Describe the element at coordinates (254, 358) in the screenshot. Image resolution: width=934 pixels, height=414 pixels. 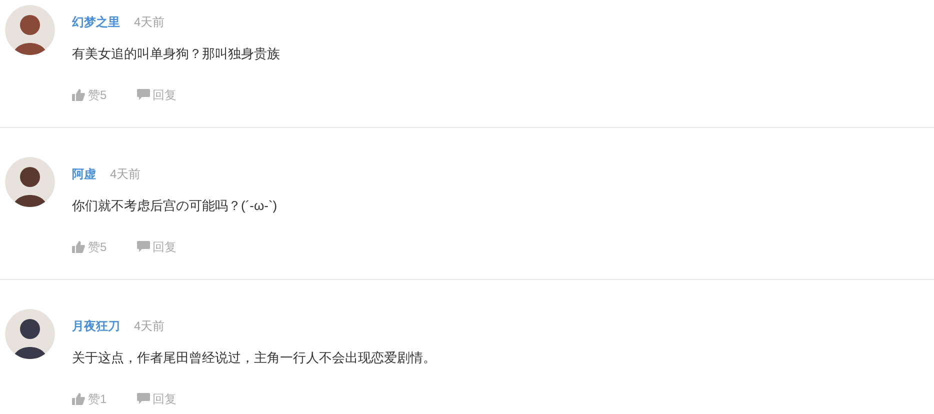
I see `comment-text: 关于这点，作者尾田曾经说过，主角一行人不会出现恋爱剧情。` at that location.